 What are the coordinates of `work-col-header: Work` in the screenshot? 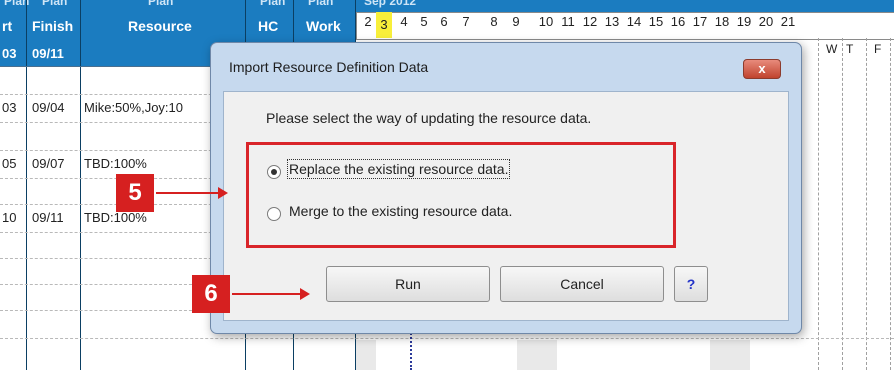 It's located at (323, 26).